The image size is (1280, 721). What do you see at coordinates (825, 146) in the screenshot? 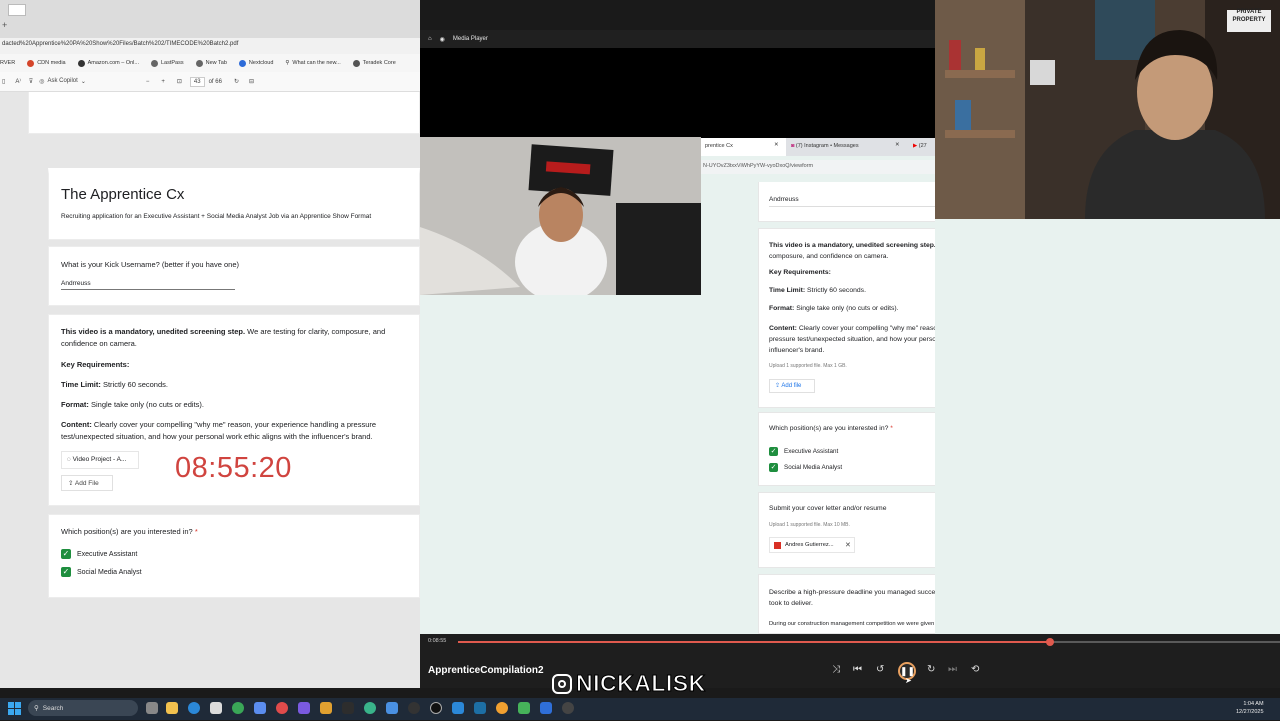
I see `browser-tab: ◙ (7) Instagram • Messages` at bounding box center [825, 146].